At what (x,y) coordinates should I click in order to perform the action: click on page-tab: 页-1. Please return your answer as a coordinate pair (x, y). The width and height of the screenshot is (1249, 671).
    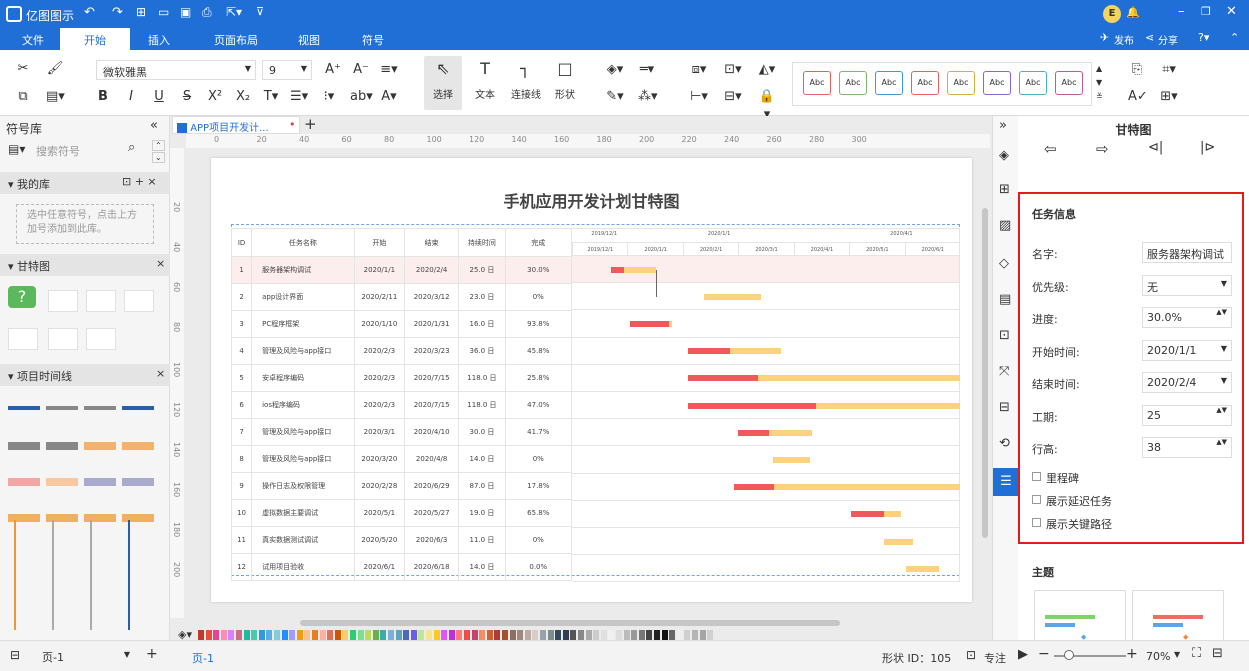
    Looking at the image, I should click on (203, 658).